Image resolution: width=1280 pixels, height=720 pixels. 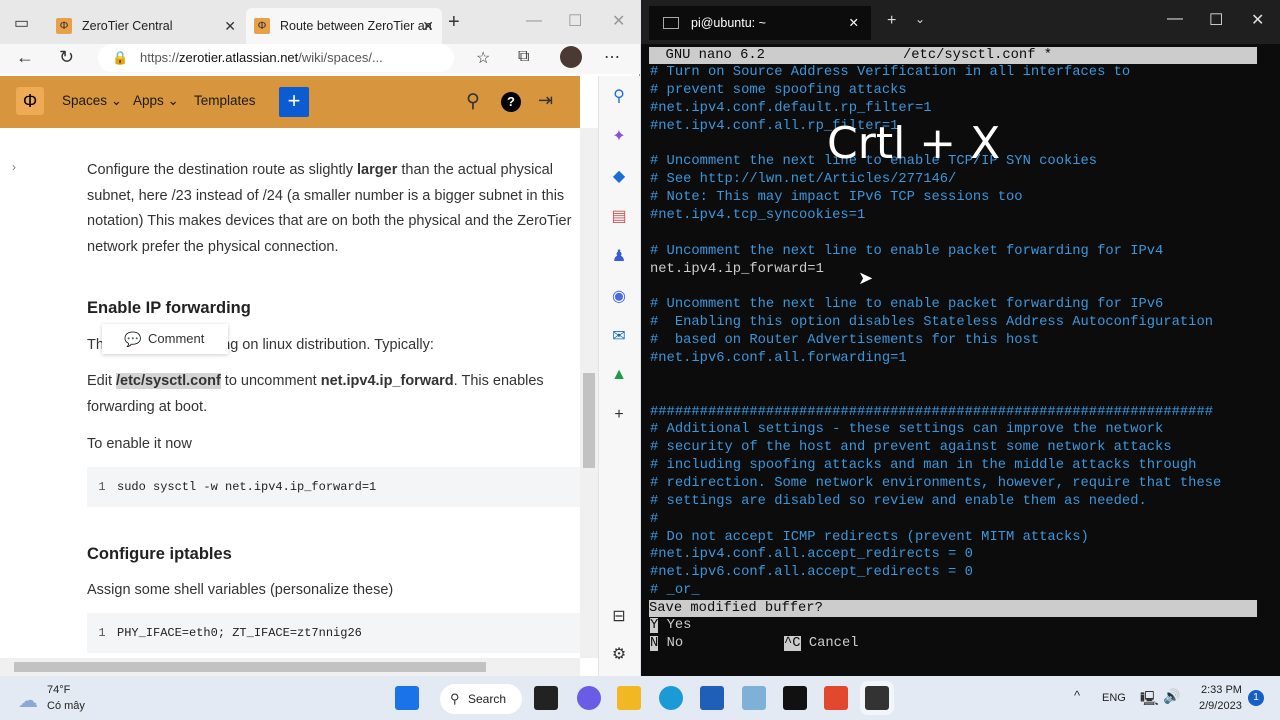 I want to click on split-screen-icon: ⊟, so click(x=619, y=616).